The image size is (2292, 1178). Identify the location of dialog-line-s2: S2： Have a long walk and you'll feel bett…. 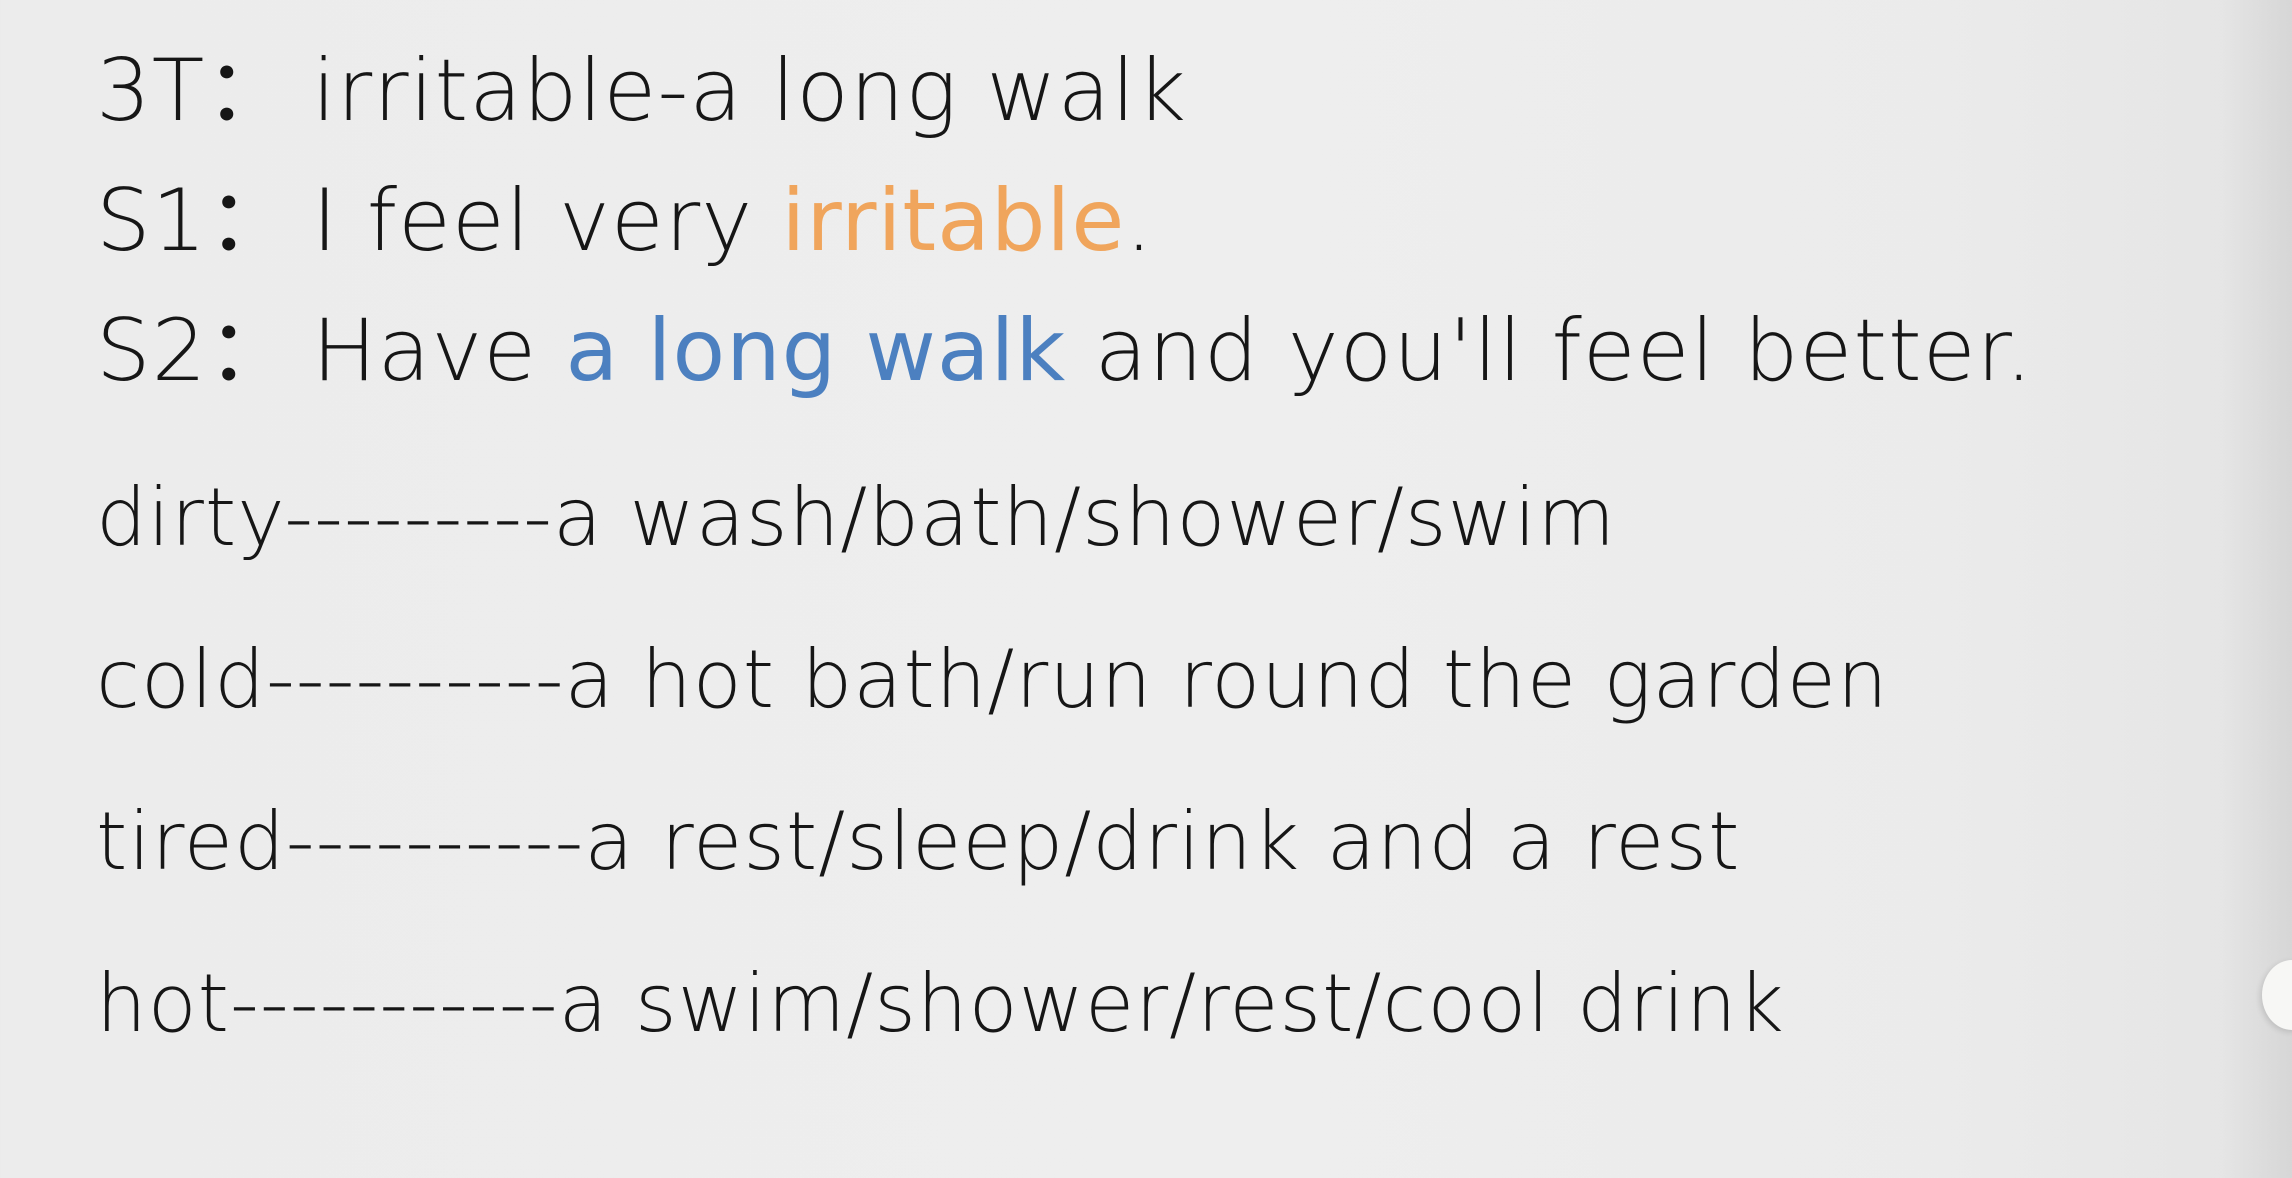
(1064, 351).